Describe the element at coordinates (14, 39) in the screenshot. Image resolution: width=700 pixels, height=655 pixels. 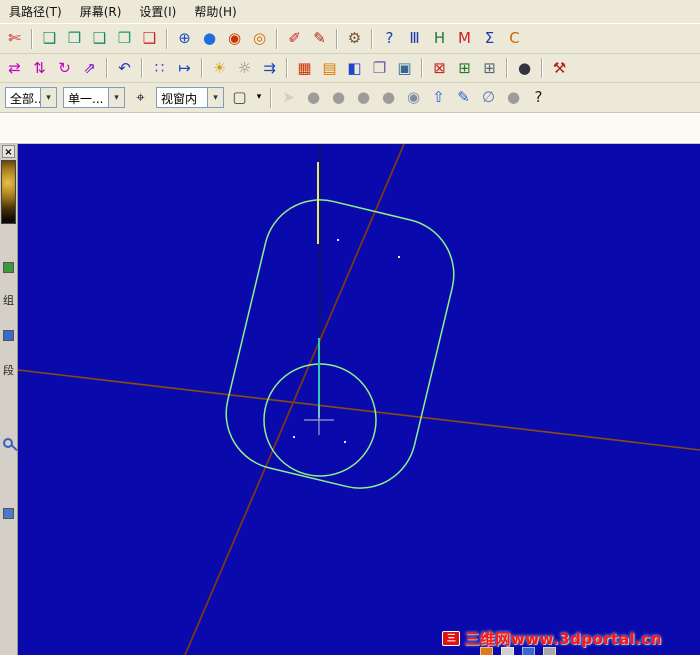
I see `trim-break-button: ✄` at that location.